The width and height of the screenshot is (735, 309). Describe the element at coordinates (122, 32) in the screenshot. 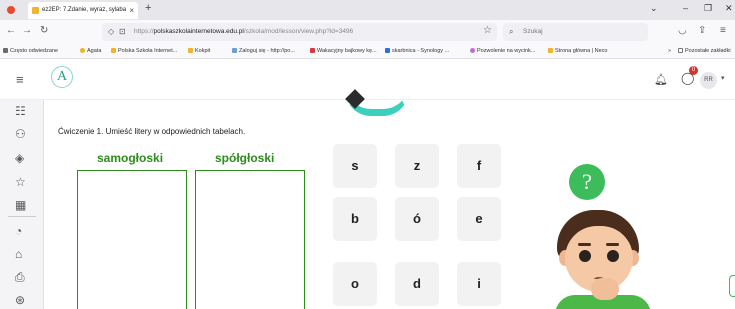

I see `lock-icon: ⊡` at that location.